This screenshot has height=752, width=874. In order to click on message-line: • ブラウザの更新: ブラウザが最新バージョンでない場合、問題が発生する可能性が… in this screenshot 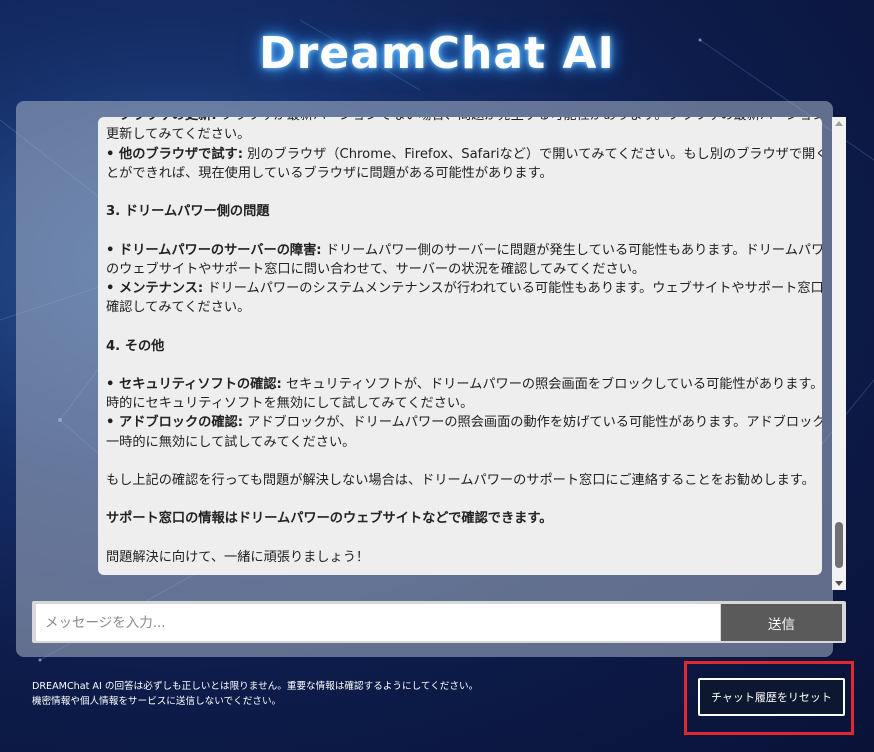, I will do `click(464, 121)`.